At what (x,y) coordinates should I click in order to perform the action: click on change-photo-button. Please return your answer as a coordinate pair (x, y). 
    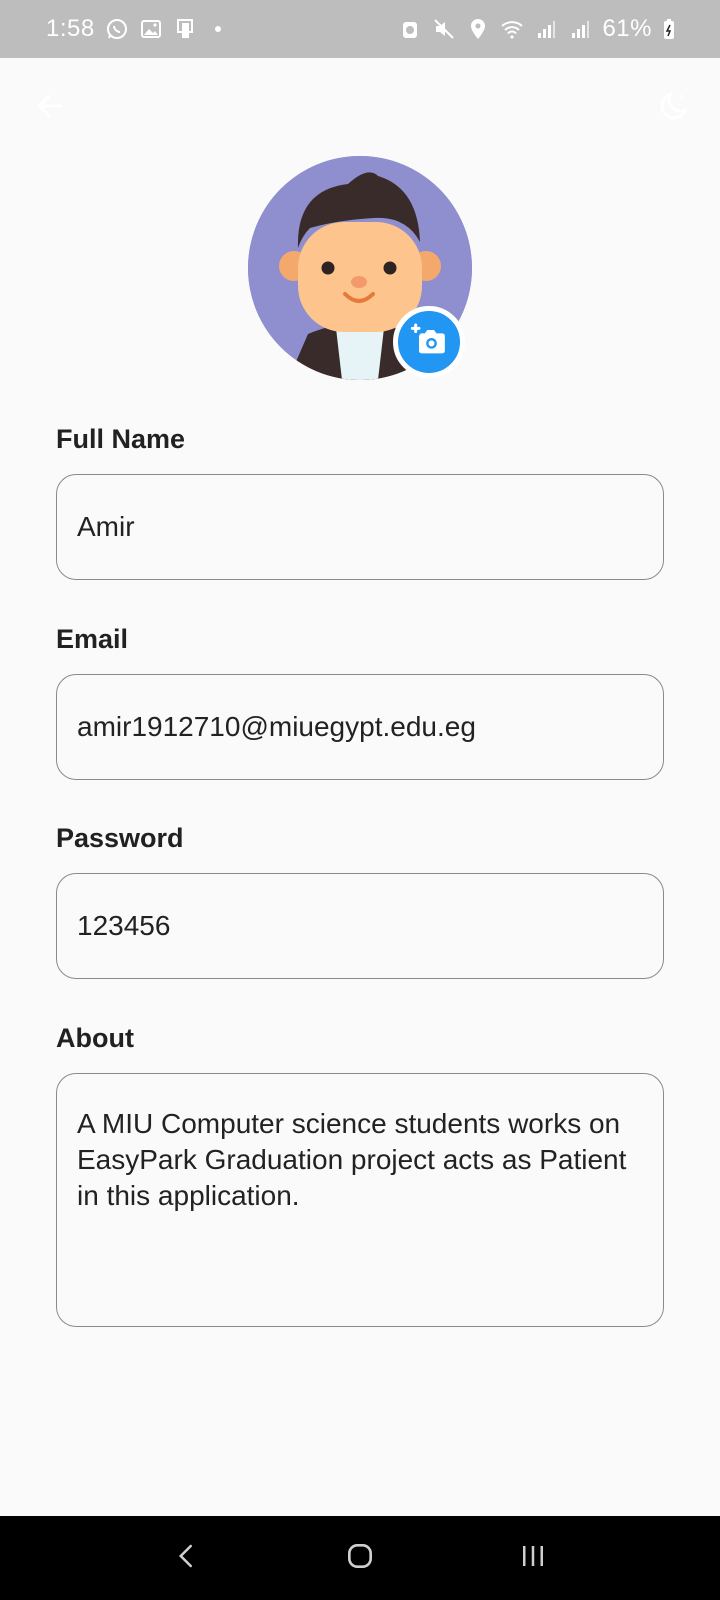
    Looking at the image, I should click on (429, 342).